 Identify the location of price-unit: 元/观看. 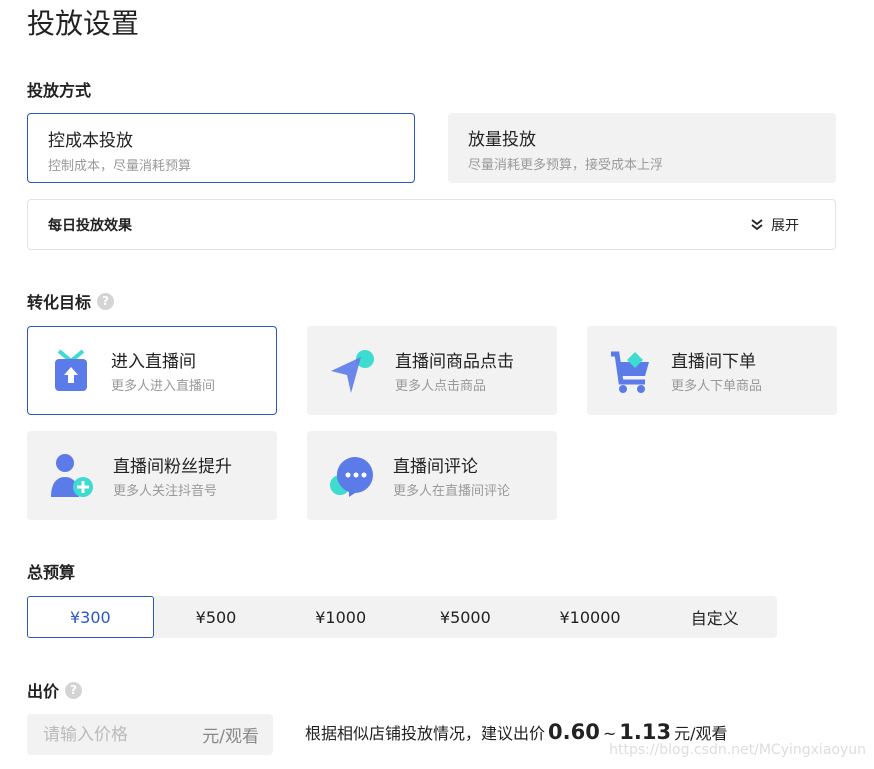
(230, 737).